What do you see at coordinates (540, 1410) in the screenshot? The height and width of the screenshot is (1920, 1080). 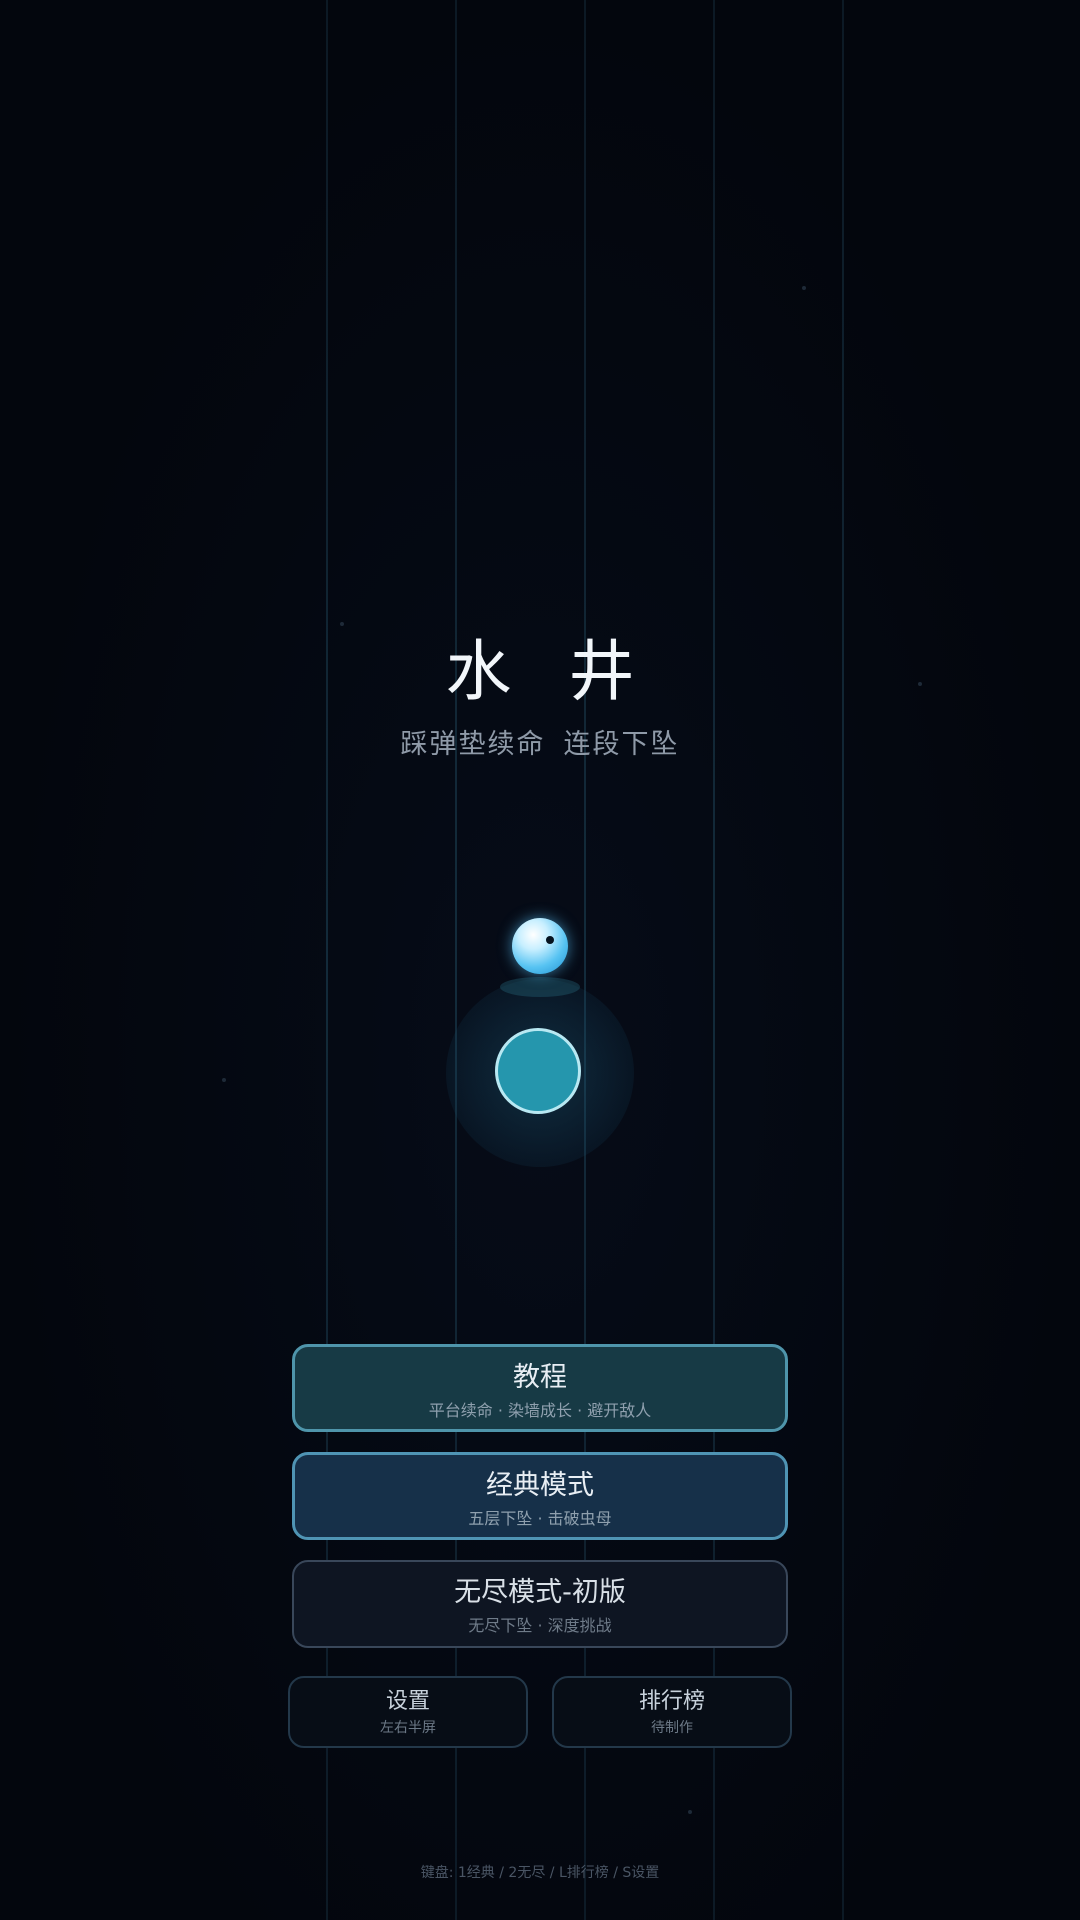 I see `tutorial-button-desc: 平台续命 · 染墙成长 · 避开敌人` at bounding box center [540, 1410].